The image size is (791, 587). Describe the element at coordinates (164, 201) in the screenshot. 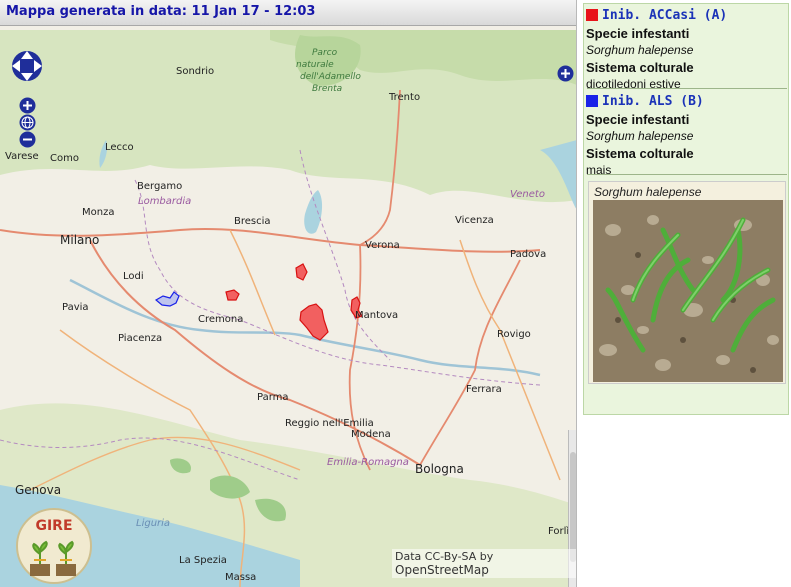

I see `region-label-lombardia: Lombardia` at that location.